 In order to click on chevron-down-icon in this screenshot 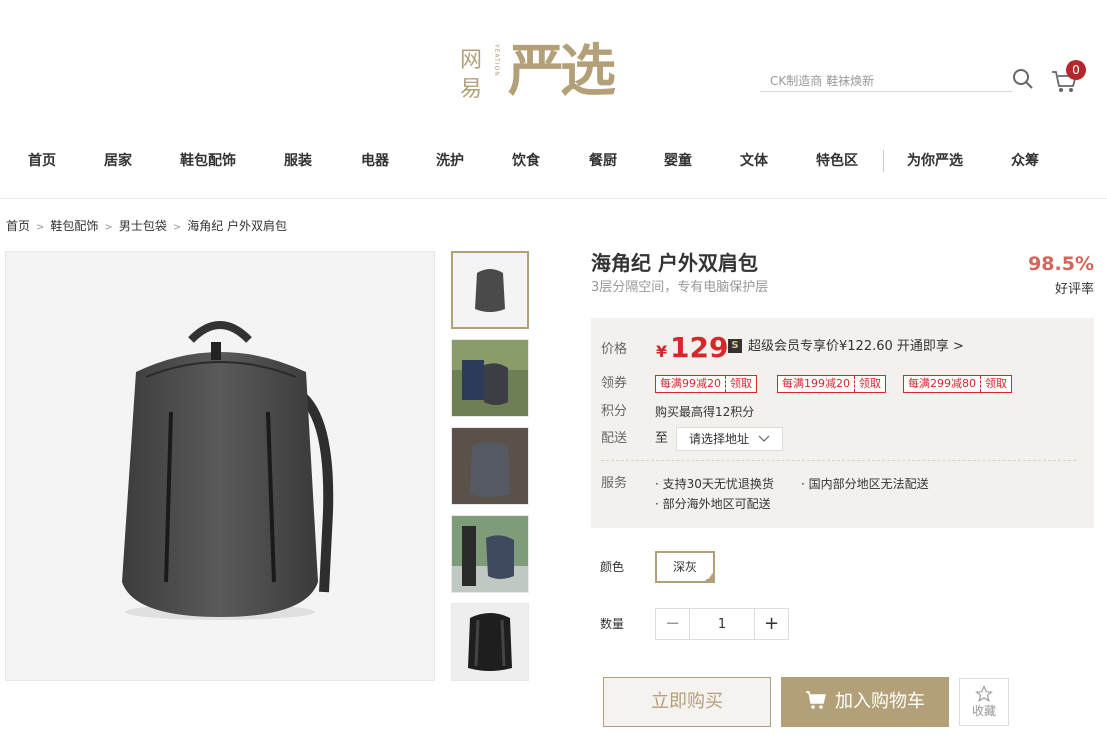, I will do `click(764, 443)`.